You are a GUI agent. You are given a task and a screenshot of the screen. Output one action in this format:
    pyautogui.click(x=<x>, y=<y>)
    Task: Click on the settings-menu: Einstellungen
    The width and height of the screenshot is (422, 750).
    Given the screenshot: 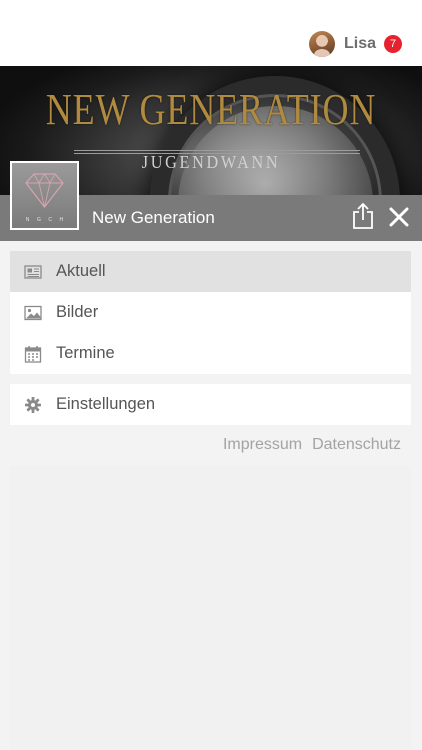 What is the action you would take?
    pyautogui.click(x=210, y=404)
    